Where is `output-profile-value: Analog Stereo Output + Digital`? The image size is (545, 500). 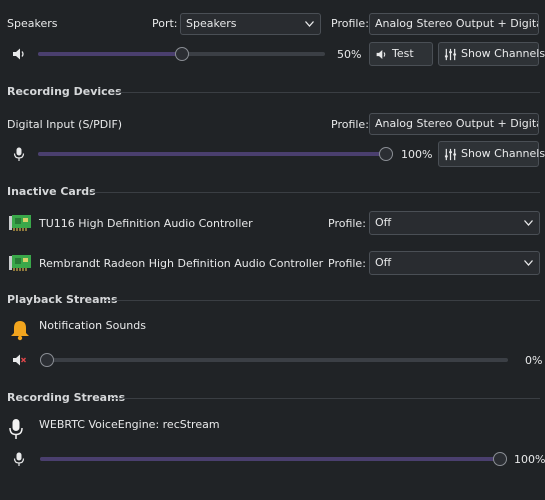 output-profile-value: Analog Stereo Output + Digital is located at coordinates (457, 23).